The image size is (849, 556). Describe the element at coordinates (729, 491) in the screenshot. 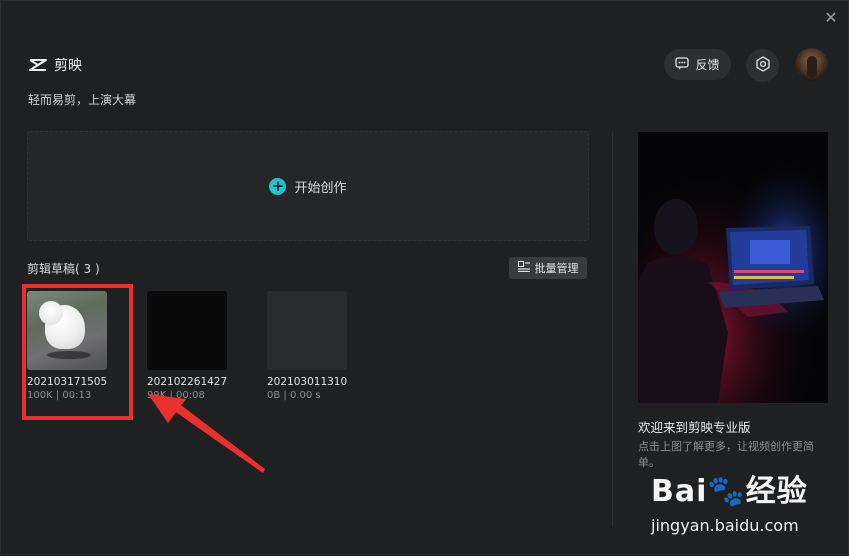

I see `baidu-watermark: Bai🐾经验` at that location.